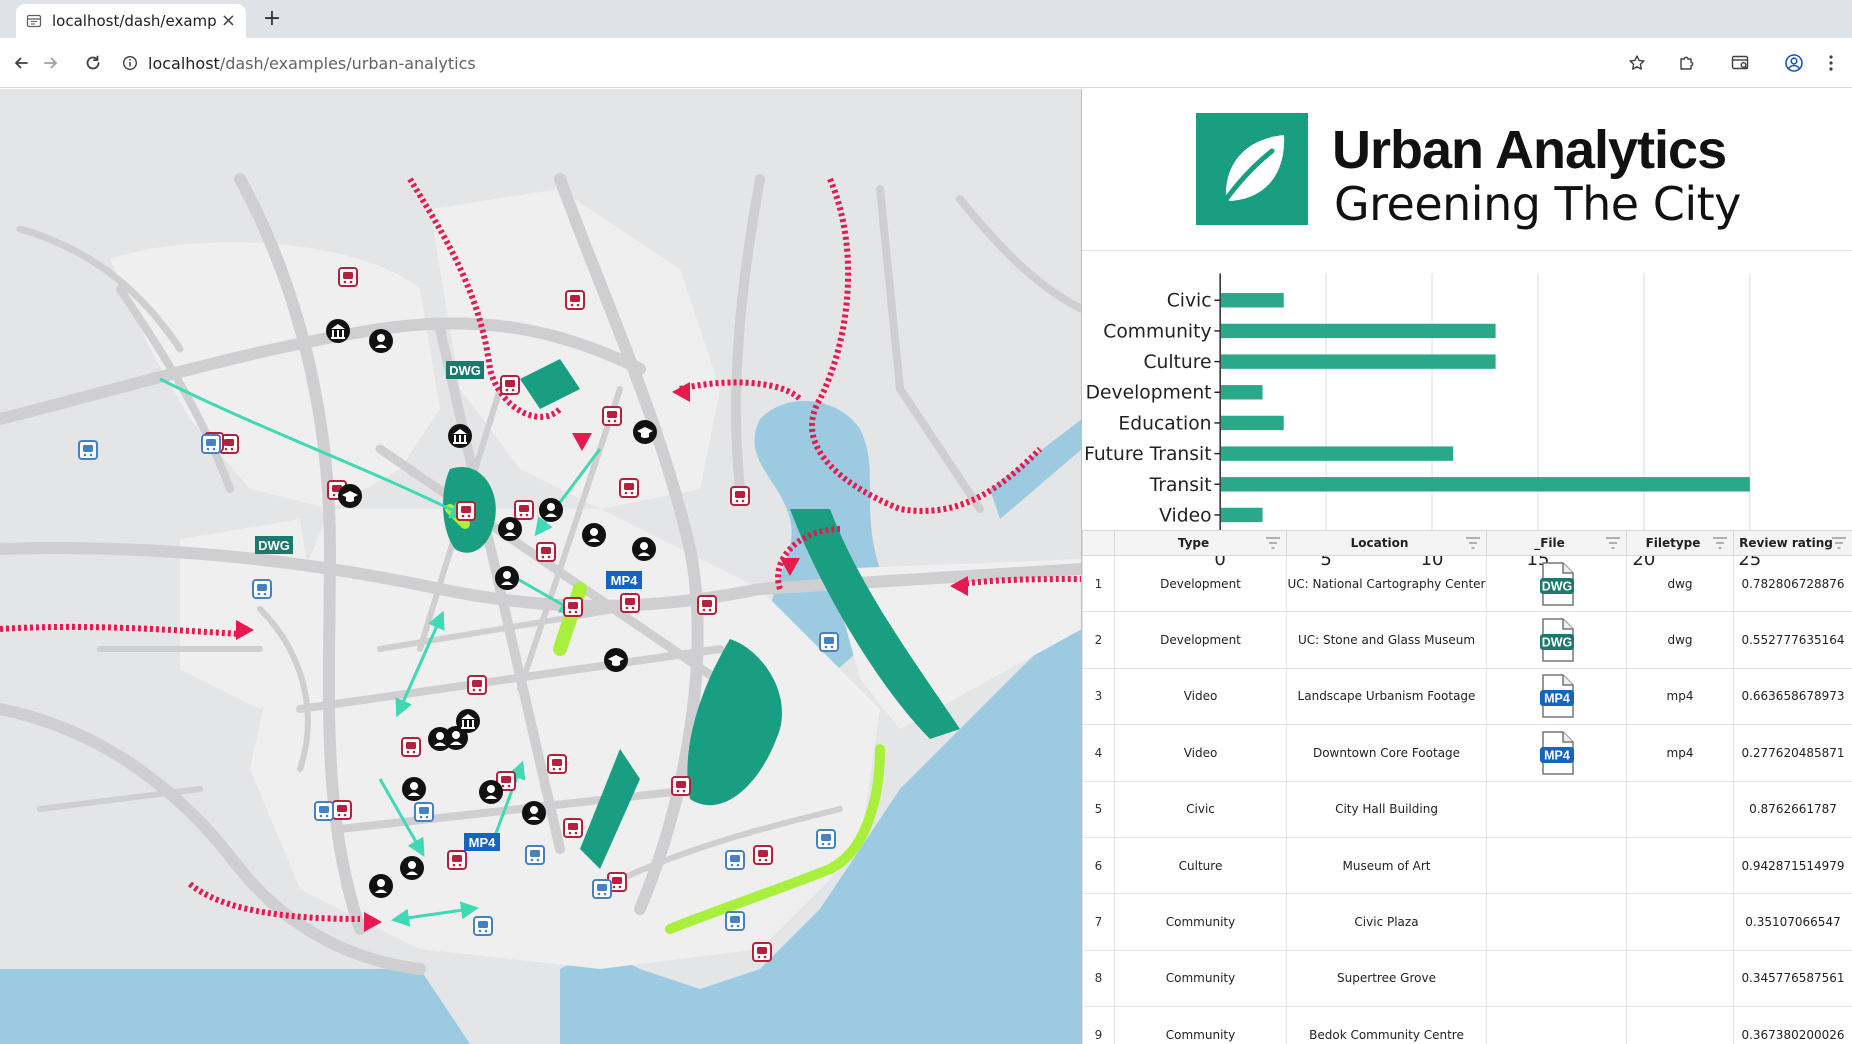  I want to click on table-row: 7 Community Civic Plaza 0.35107066547, so click(1467, 922).